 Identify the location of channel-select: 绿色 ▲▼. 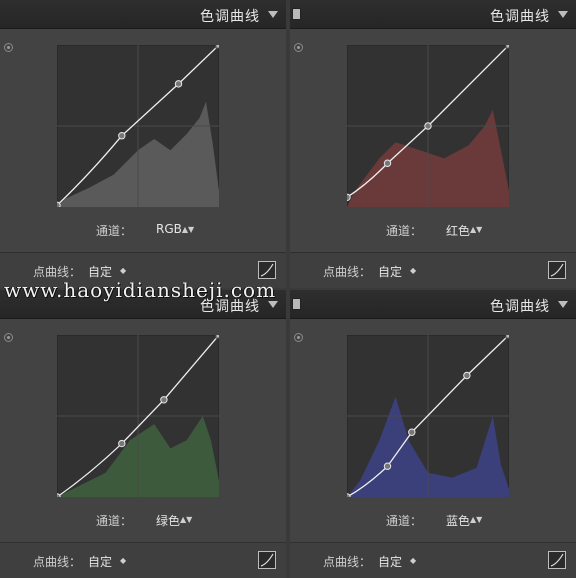
(174, 520).